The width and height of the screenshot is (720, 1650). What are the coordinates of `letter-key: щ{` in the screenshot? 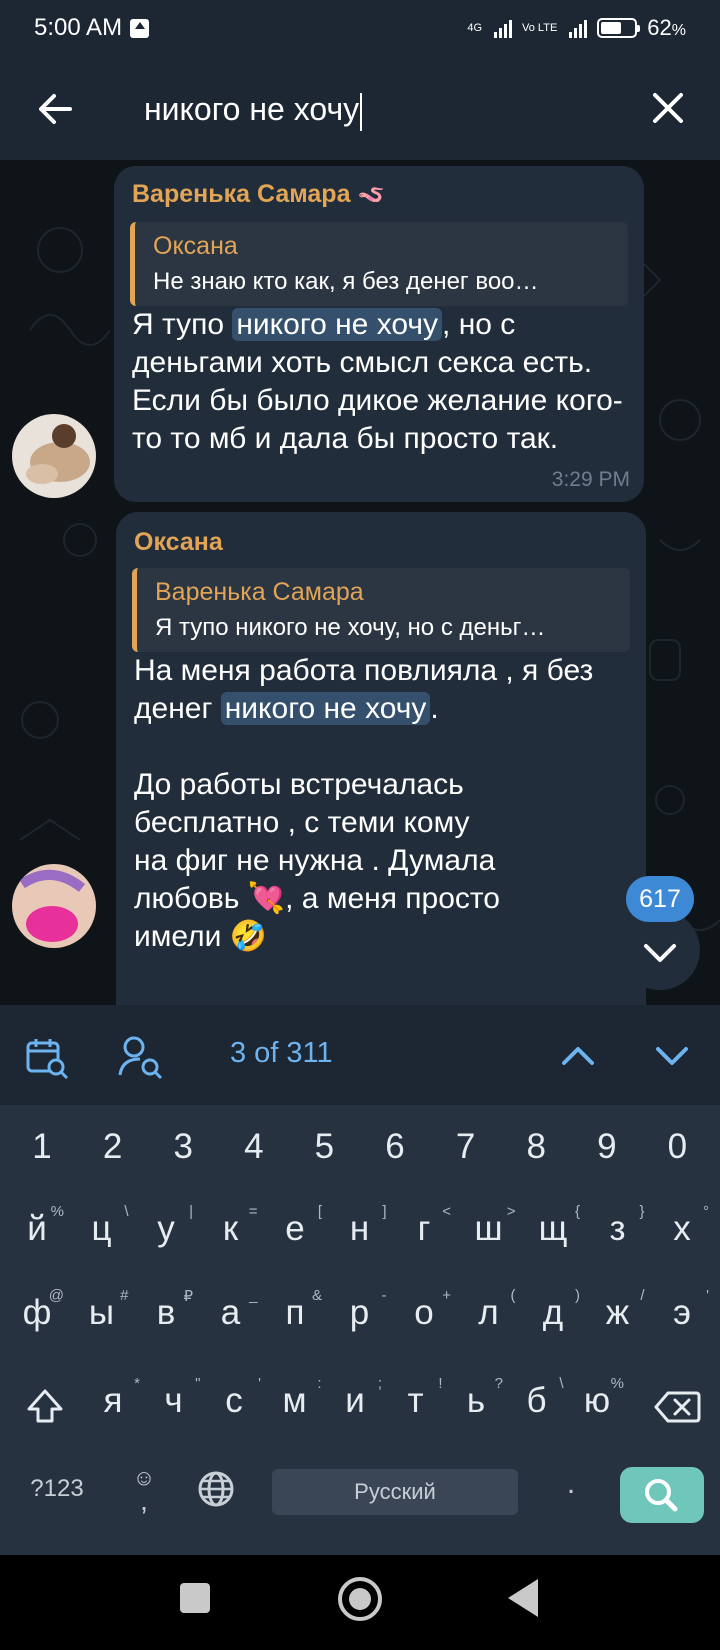 It's located at (554, 1233).